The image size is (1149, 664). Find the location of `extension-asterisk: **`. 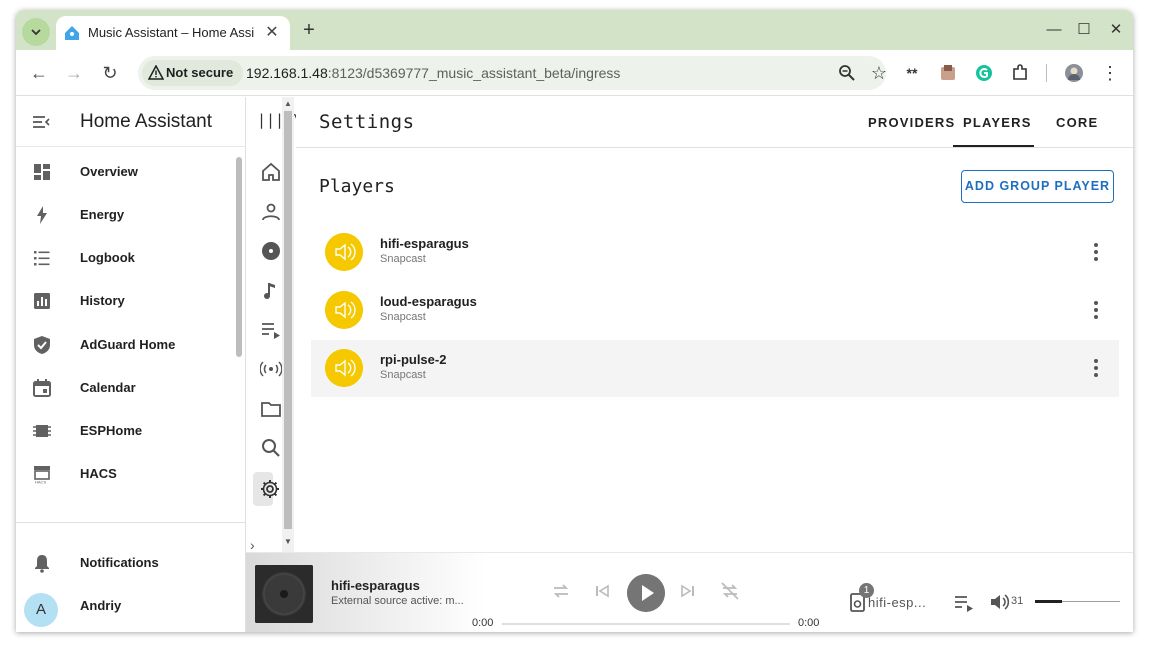

extension-asterisk: ** is located at coordinates (912, 73).